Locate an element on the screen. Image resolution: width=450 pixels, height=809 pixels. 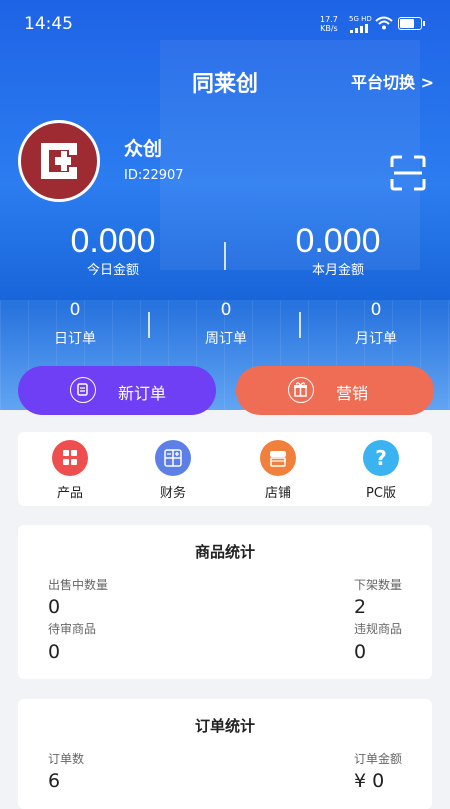
battery-icon is located at coordinates (411, 23).